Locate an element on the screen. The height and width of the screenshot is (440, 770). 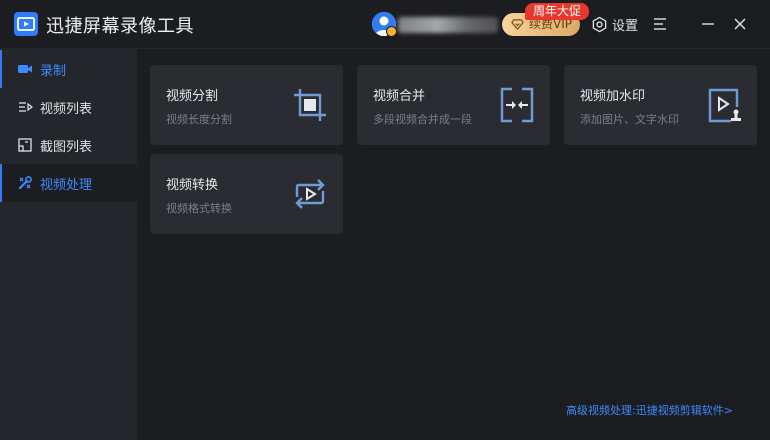
card-video-merge: 视频合并 多段视频合并成一段 is located at coordinates (453, 105).